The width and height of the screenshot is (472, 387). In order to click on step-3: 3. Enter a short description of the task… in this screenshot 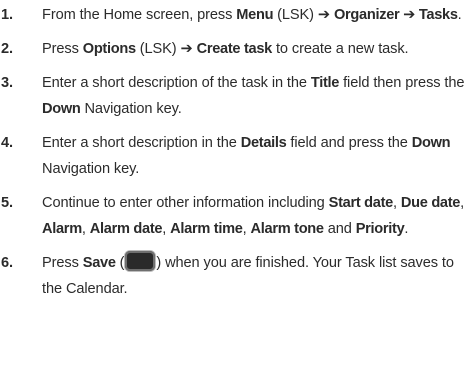, I will do `click(234, 96)`.